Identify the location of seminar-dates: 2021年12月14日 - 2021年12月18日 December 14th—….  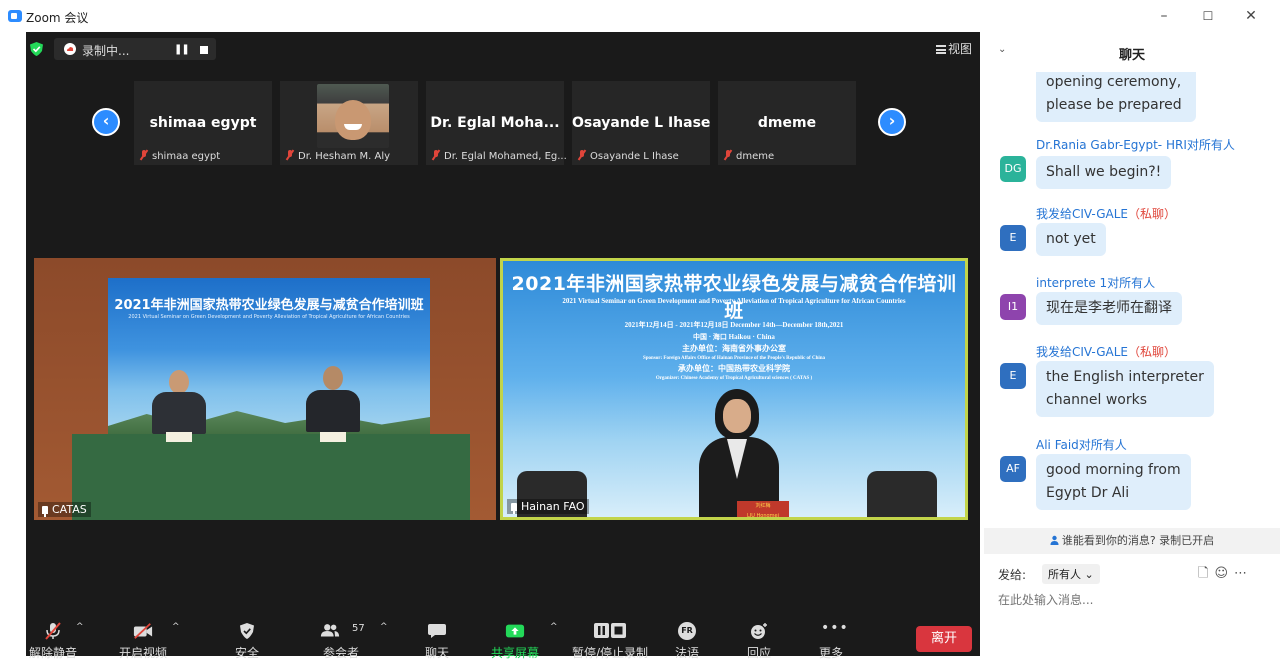
(734, 325).